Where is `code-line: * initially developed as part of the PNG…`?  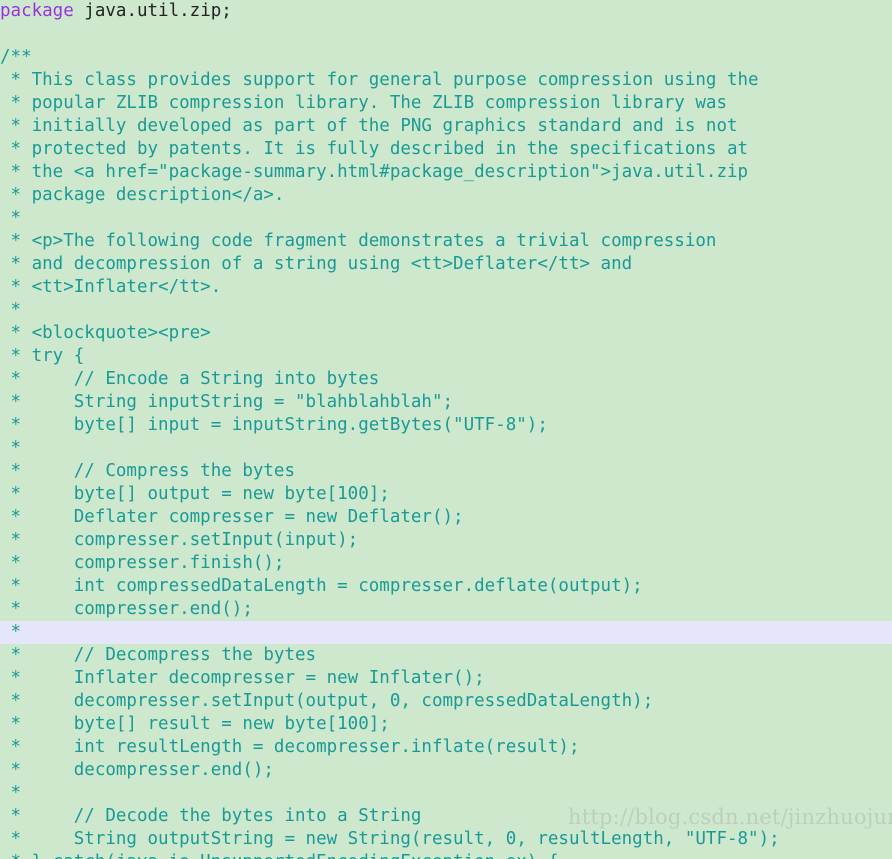
code-line: * initially developed as part of the PNG… is located at coordinates (446, 126).